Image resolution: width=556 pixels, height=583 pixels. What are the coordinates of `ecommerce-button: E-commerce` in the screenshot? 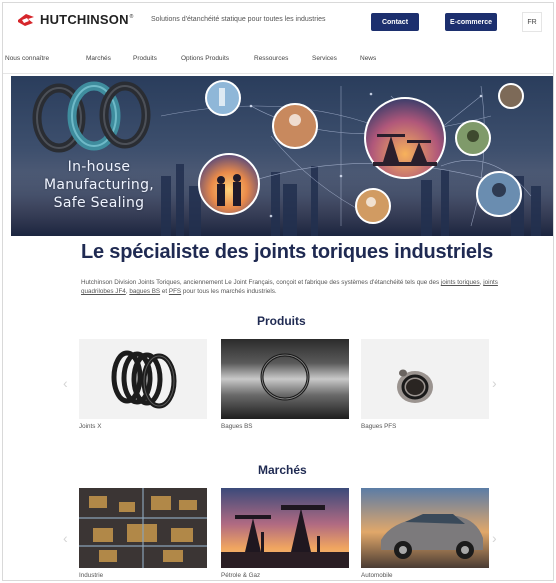 It's located at (471, 22).